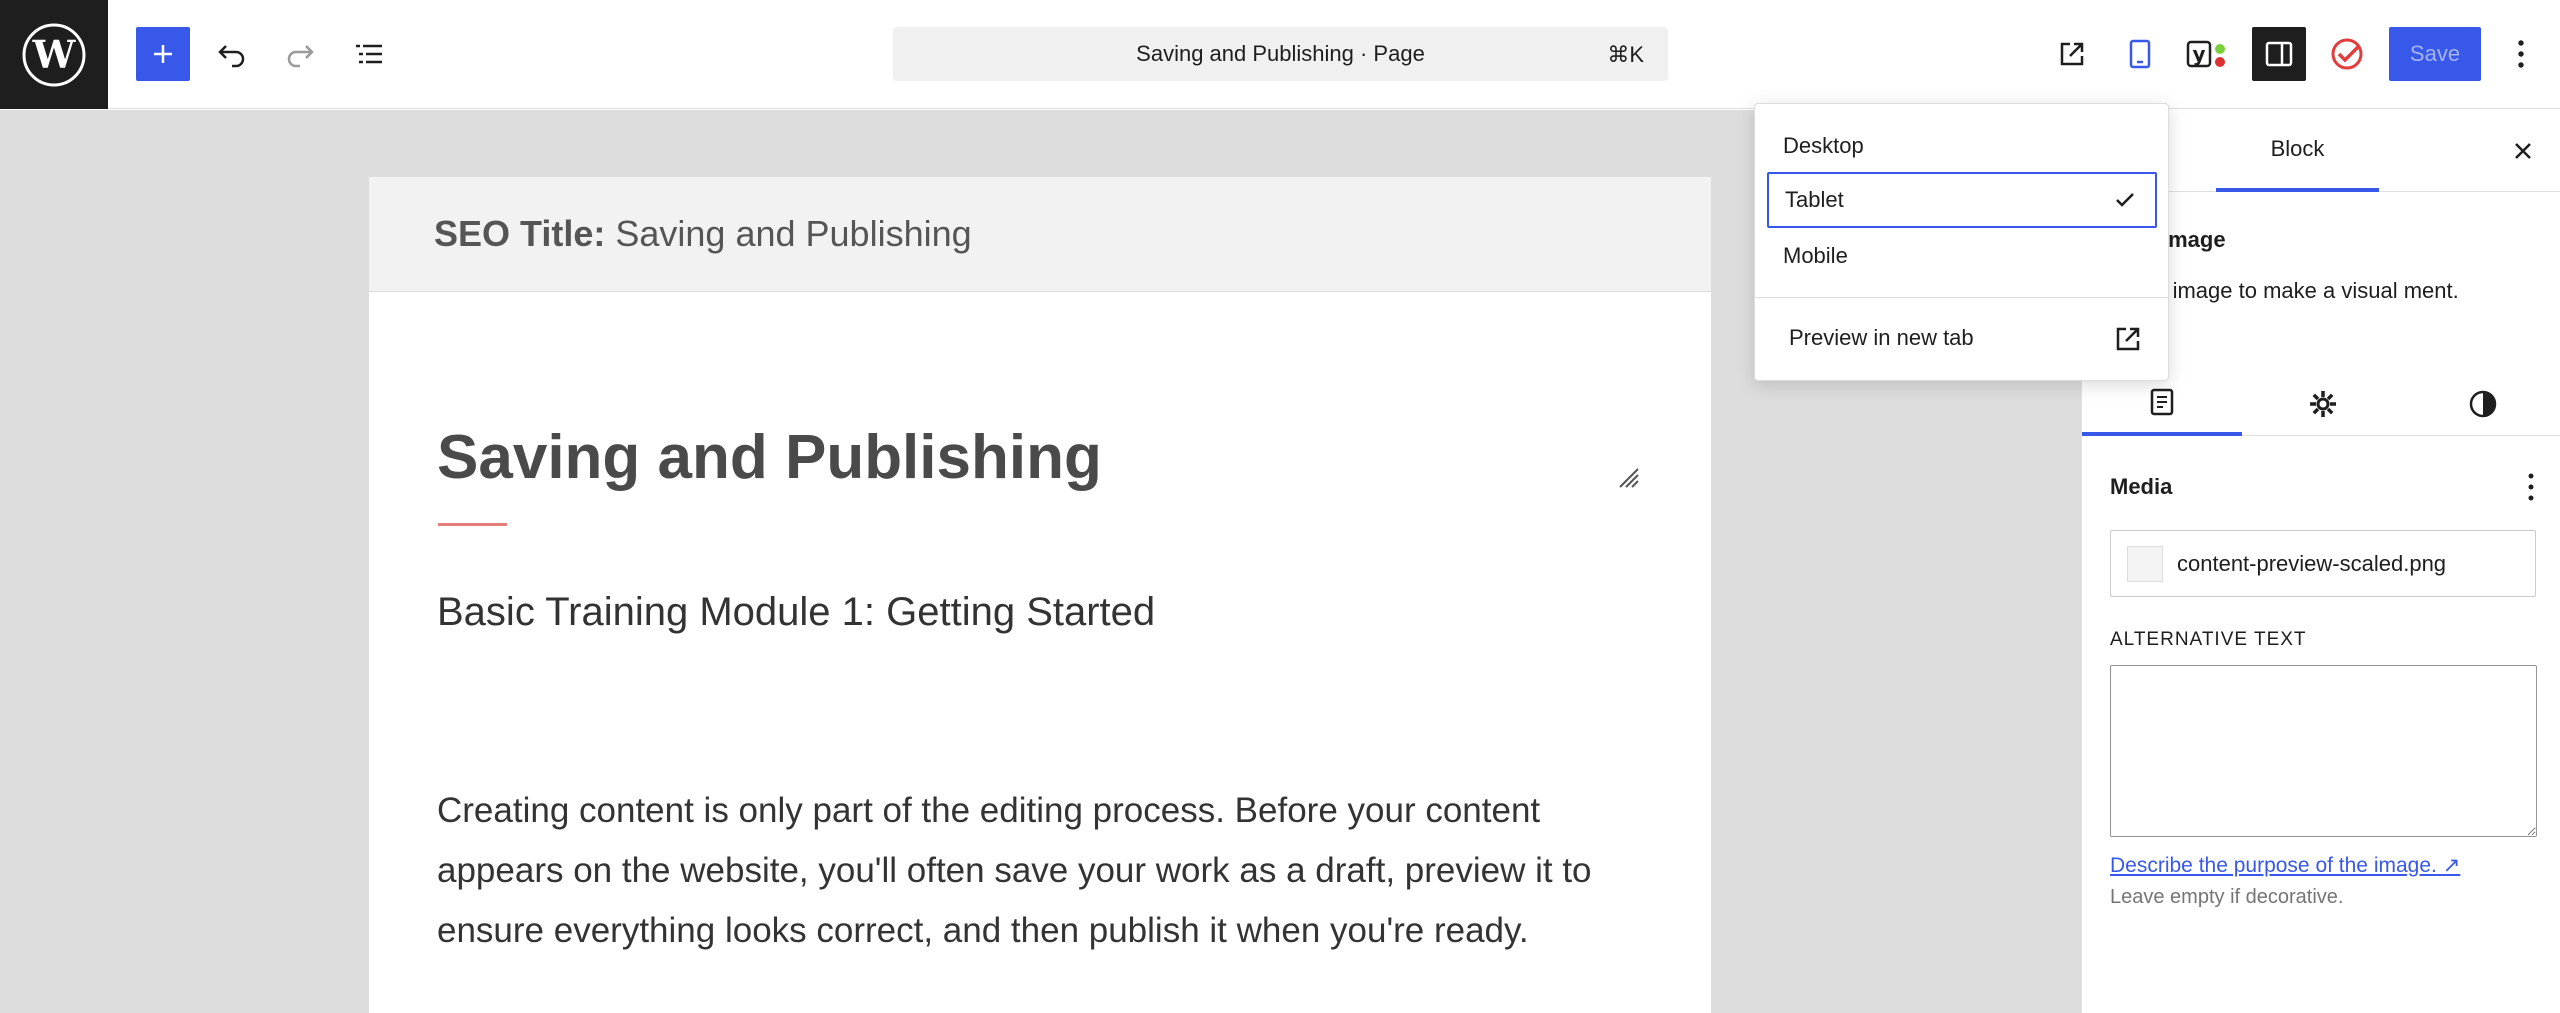 The width and height of the screenshot is (2560, 1013). I want to click on redo-icon, so click(300, 56).